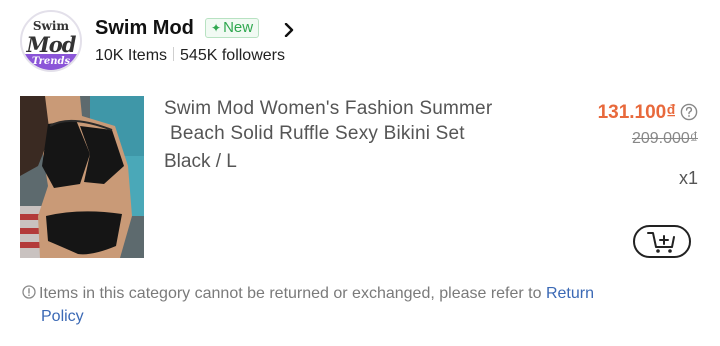  I want to click on bikini-photo, so click(82, 177).